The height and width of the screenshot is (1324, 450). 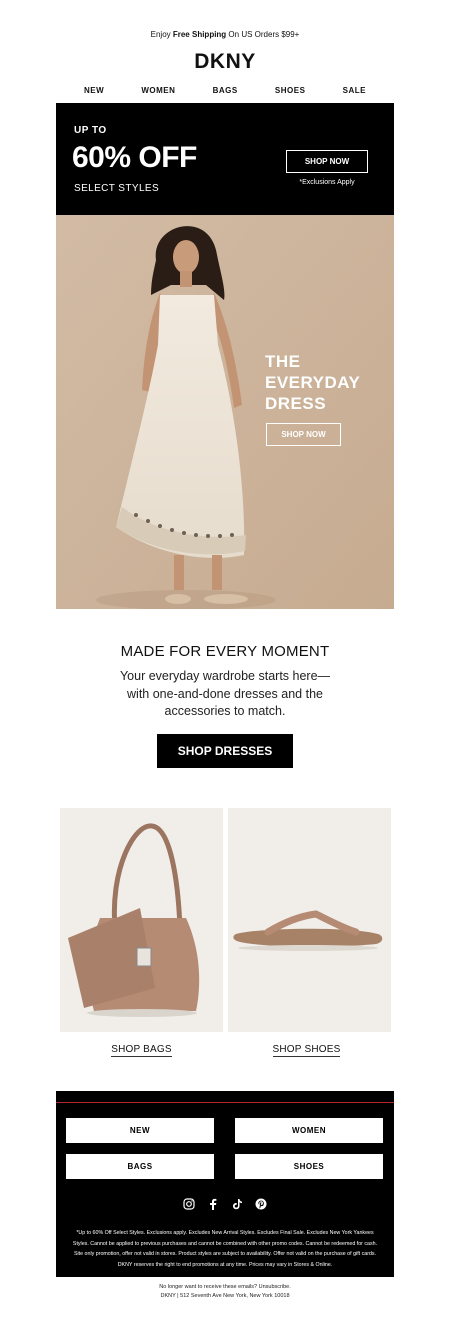 I want to click on footer-button-shoes: SHOES, so click(x=309, y=1166).